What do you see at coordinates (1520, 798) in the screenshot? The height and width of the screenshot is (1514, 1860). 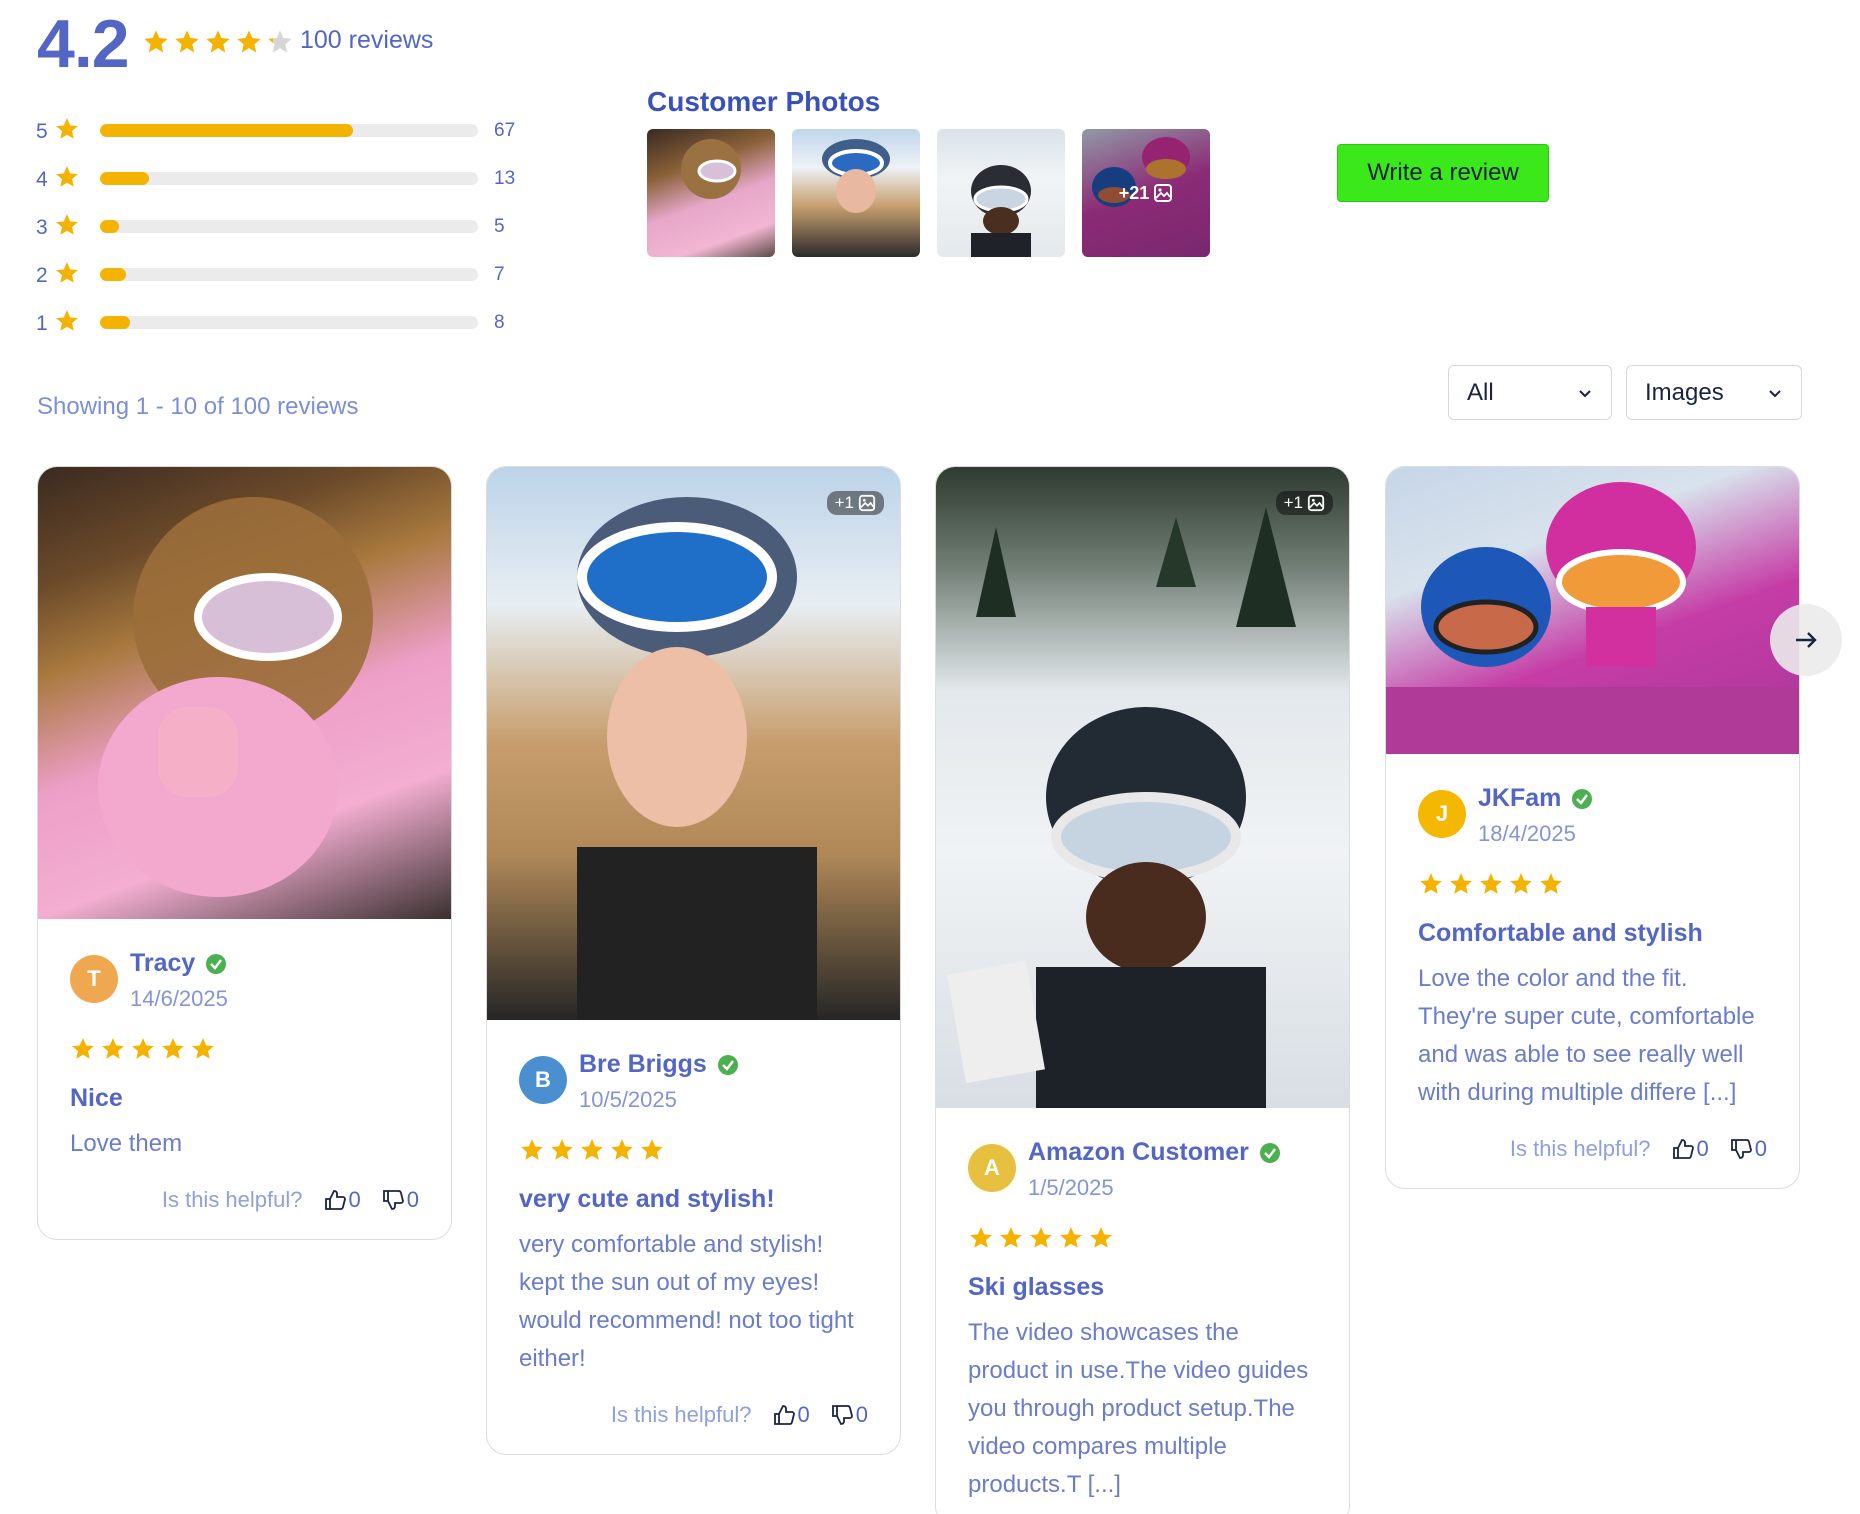 I see `reviewer-name: JKFam` at bounding box center [1520, 798].